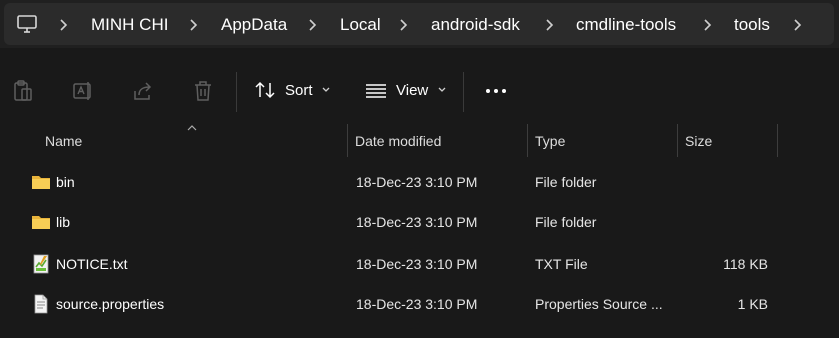 The image size is (839, 338). I want to click on view-icon, so click(376, 91).